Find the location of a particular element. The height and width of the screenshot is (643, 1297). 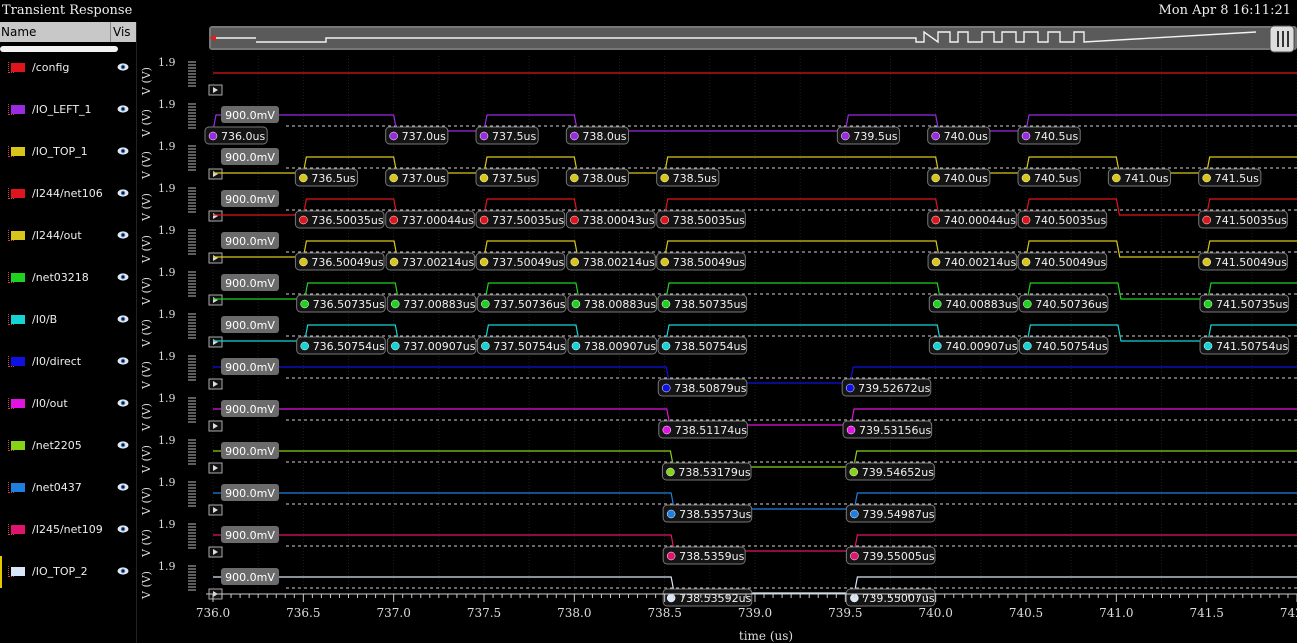

vis-column-header: Vis is located at coordinates (122, 32).